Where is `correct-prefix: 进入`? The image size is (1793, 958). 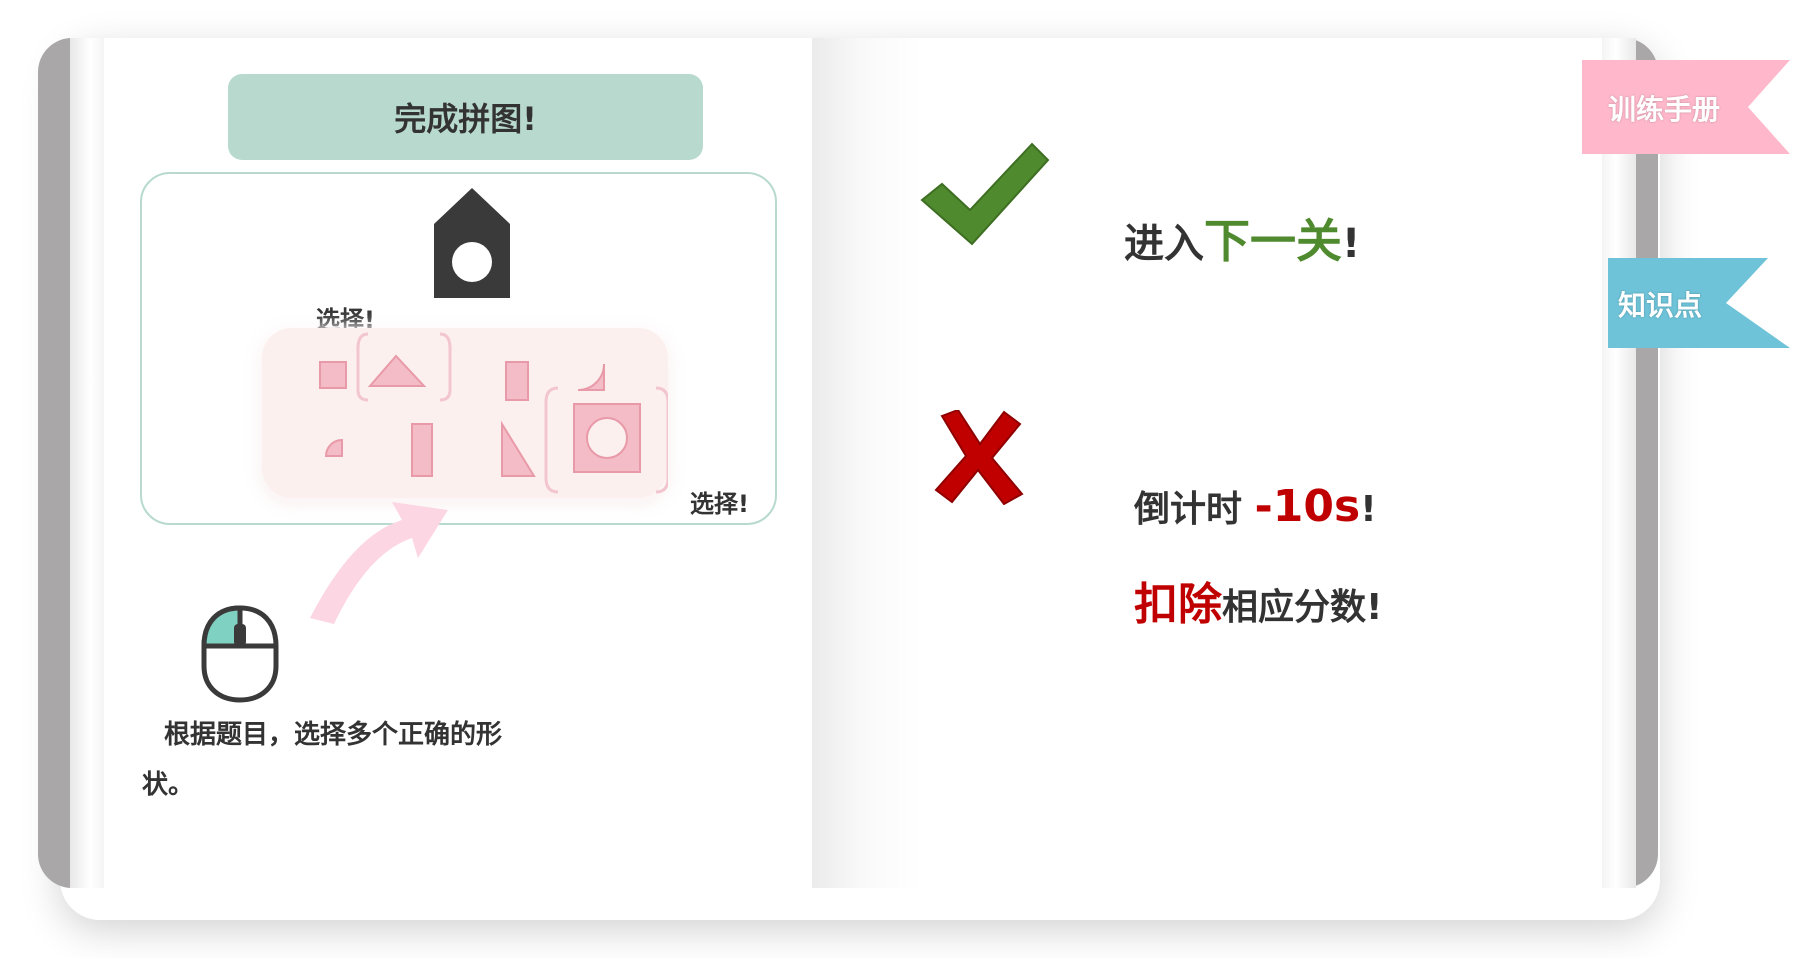
correct-prefix: 进入 is located at coordinates (1164, 244).